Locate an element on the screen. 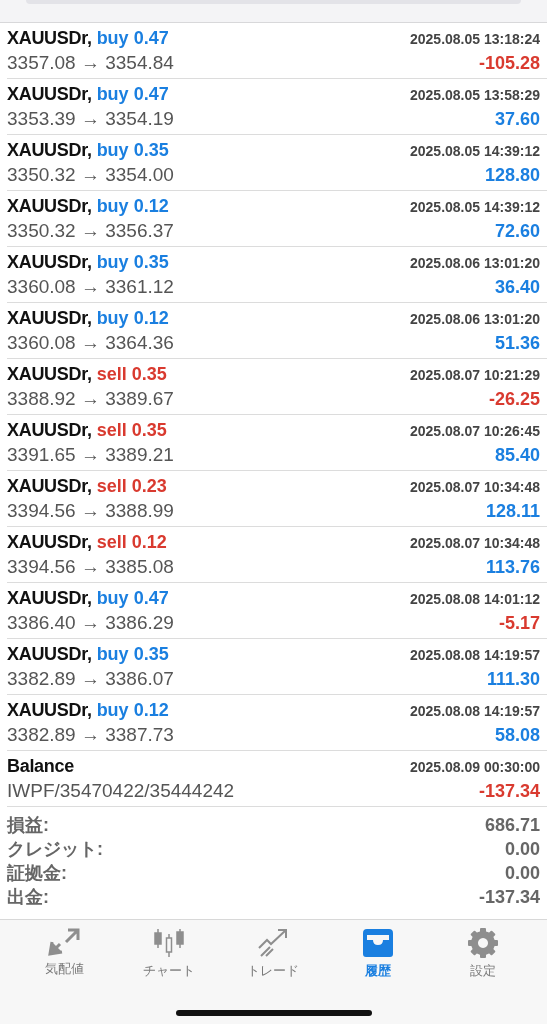 Image resolution: width=547 pixels, height=1024 pixels. deal-row: XAUUSDr, sell 0.23 2025.08.07 10:34:48 3394.56 → 3388.99 128.11 is located at coordinates (277, 499).